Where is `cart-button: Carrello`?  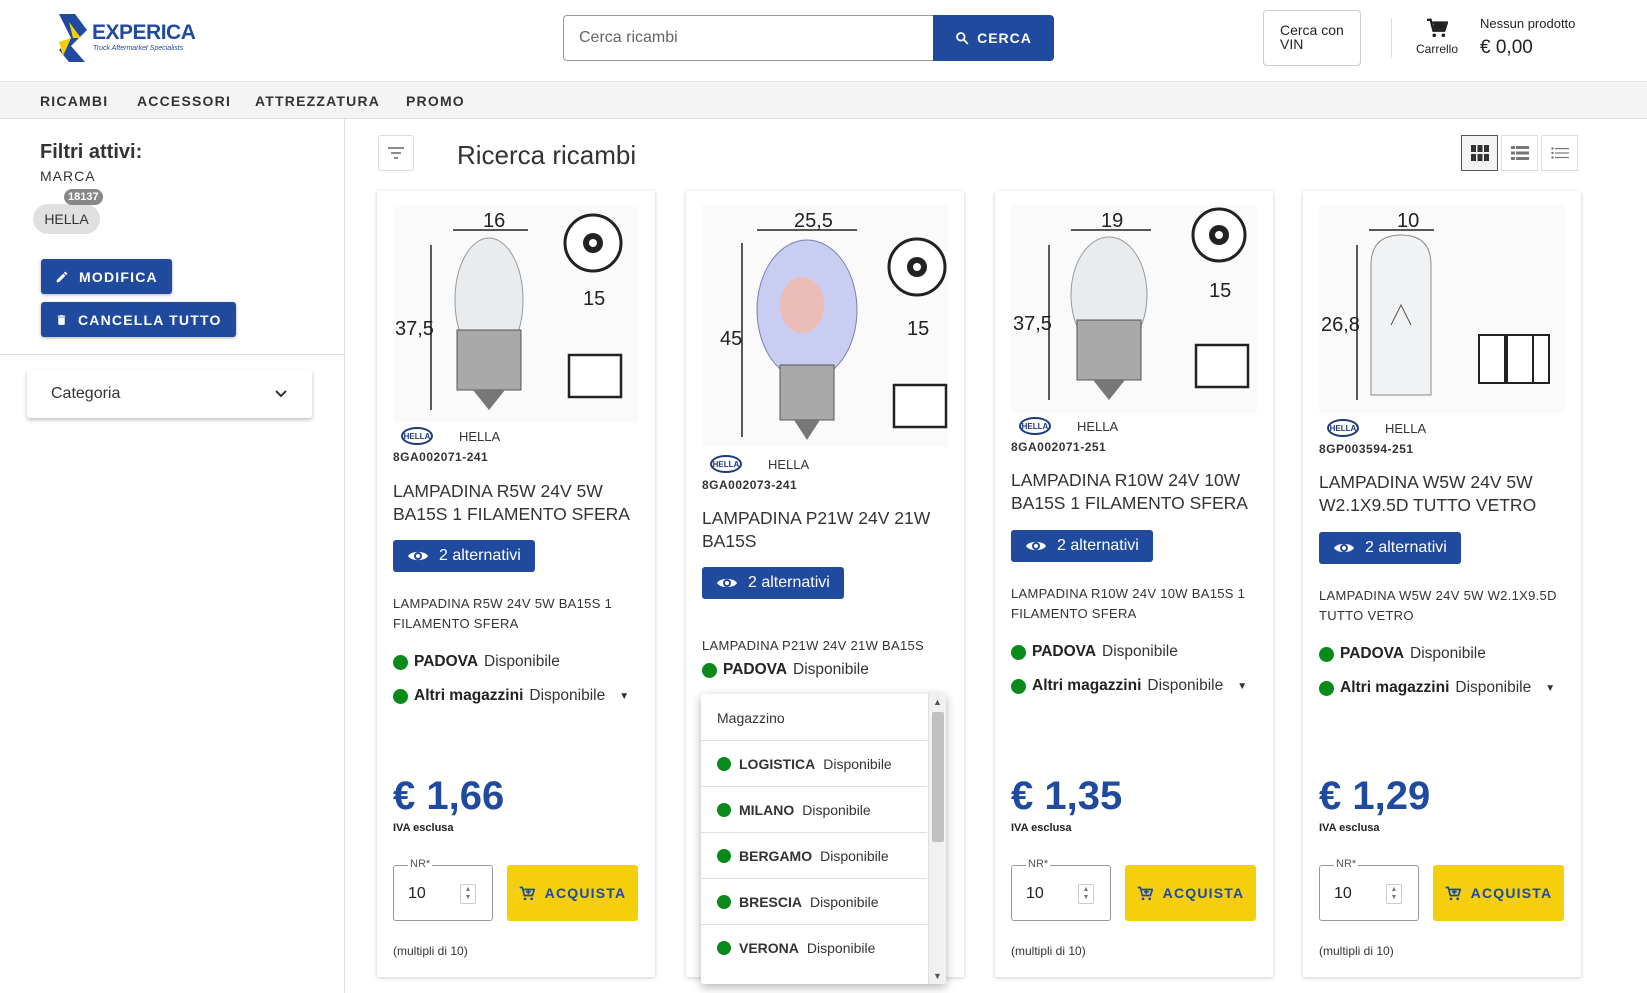
cart-button: Carrello is located at coordinates (1437, 37).